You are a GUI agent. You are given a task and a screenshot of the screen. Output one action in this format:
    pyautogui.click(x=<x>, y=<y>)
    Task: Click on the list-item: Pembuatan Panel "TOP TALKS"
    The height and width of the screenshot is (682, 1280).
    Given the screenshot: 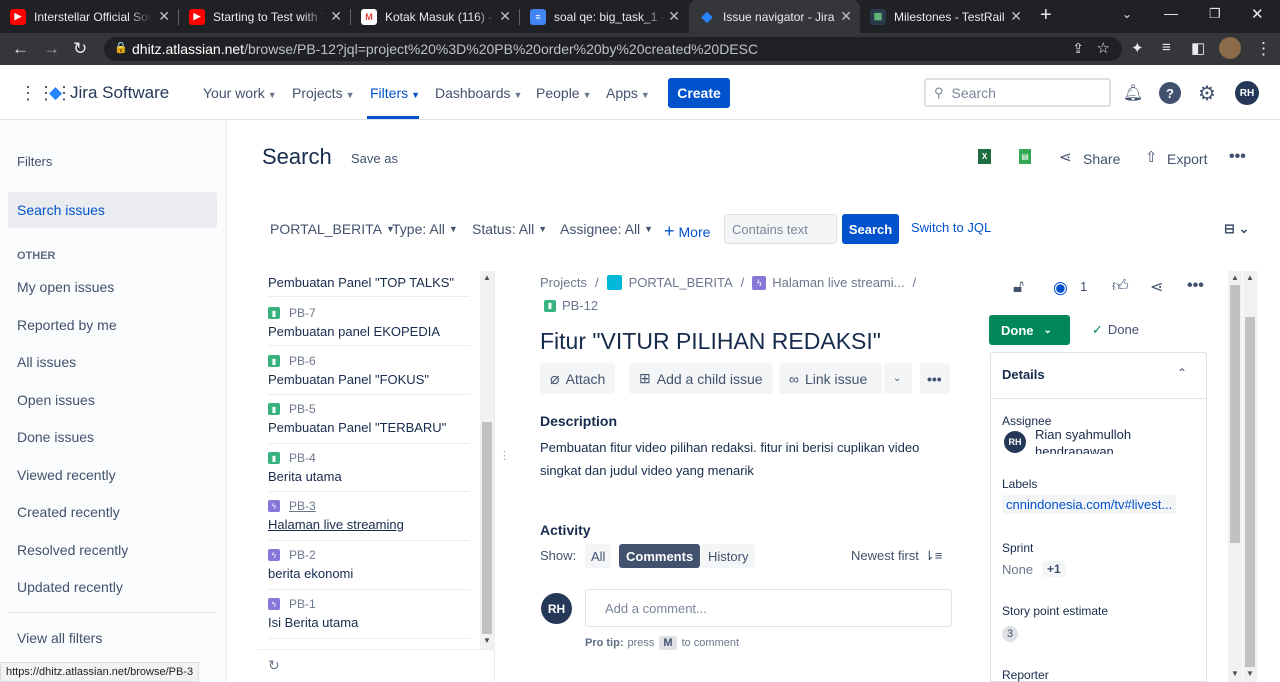 What is the action you would take?
    pyautogui.click(x=369, y=284)
    